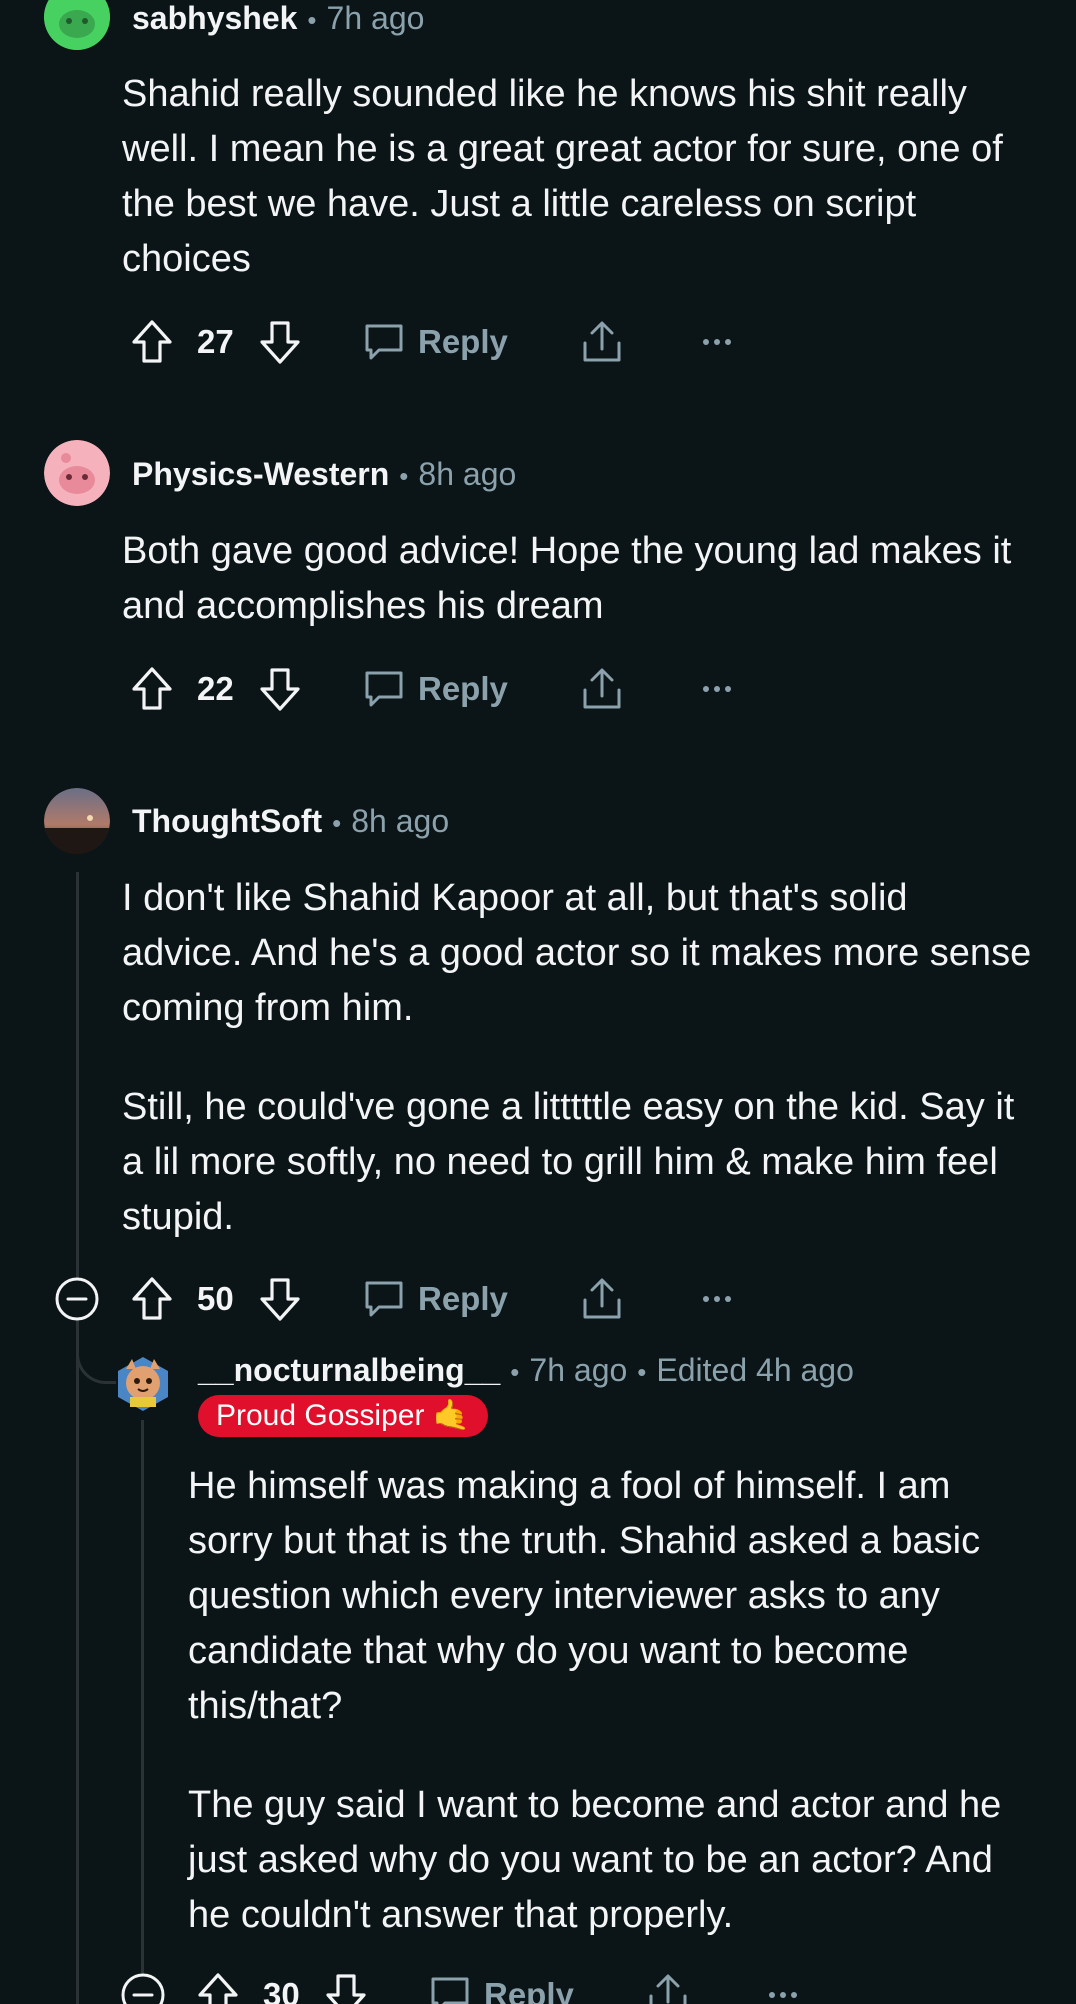 The width and height of the screenshot is (1076, 2004). Describe the element at coordinates (215, 341) in the screenshot. I see `vote-count: 27` at that location.